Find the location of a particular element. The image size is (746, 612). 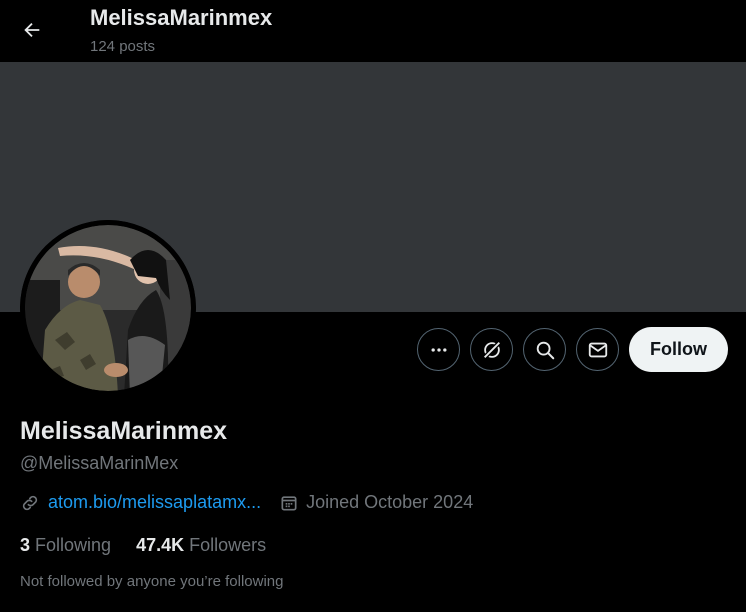

search-button is located at coordinates (544, 349).